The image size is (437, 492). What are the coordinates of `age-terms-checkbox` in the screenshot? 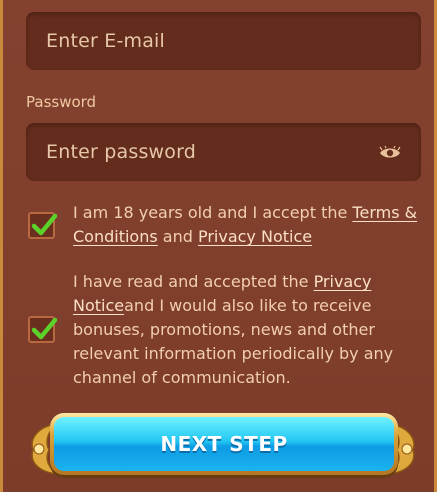 It's located at (43, 225).